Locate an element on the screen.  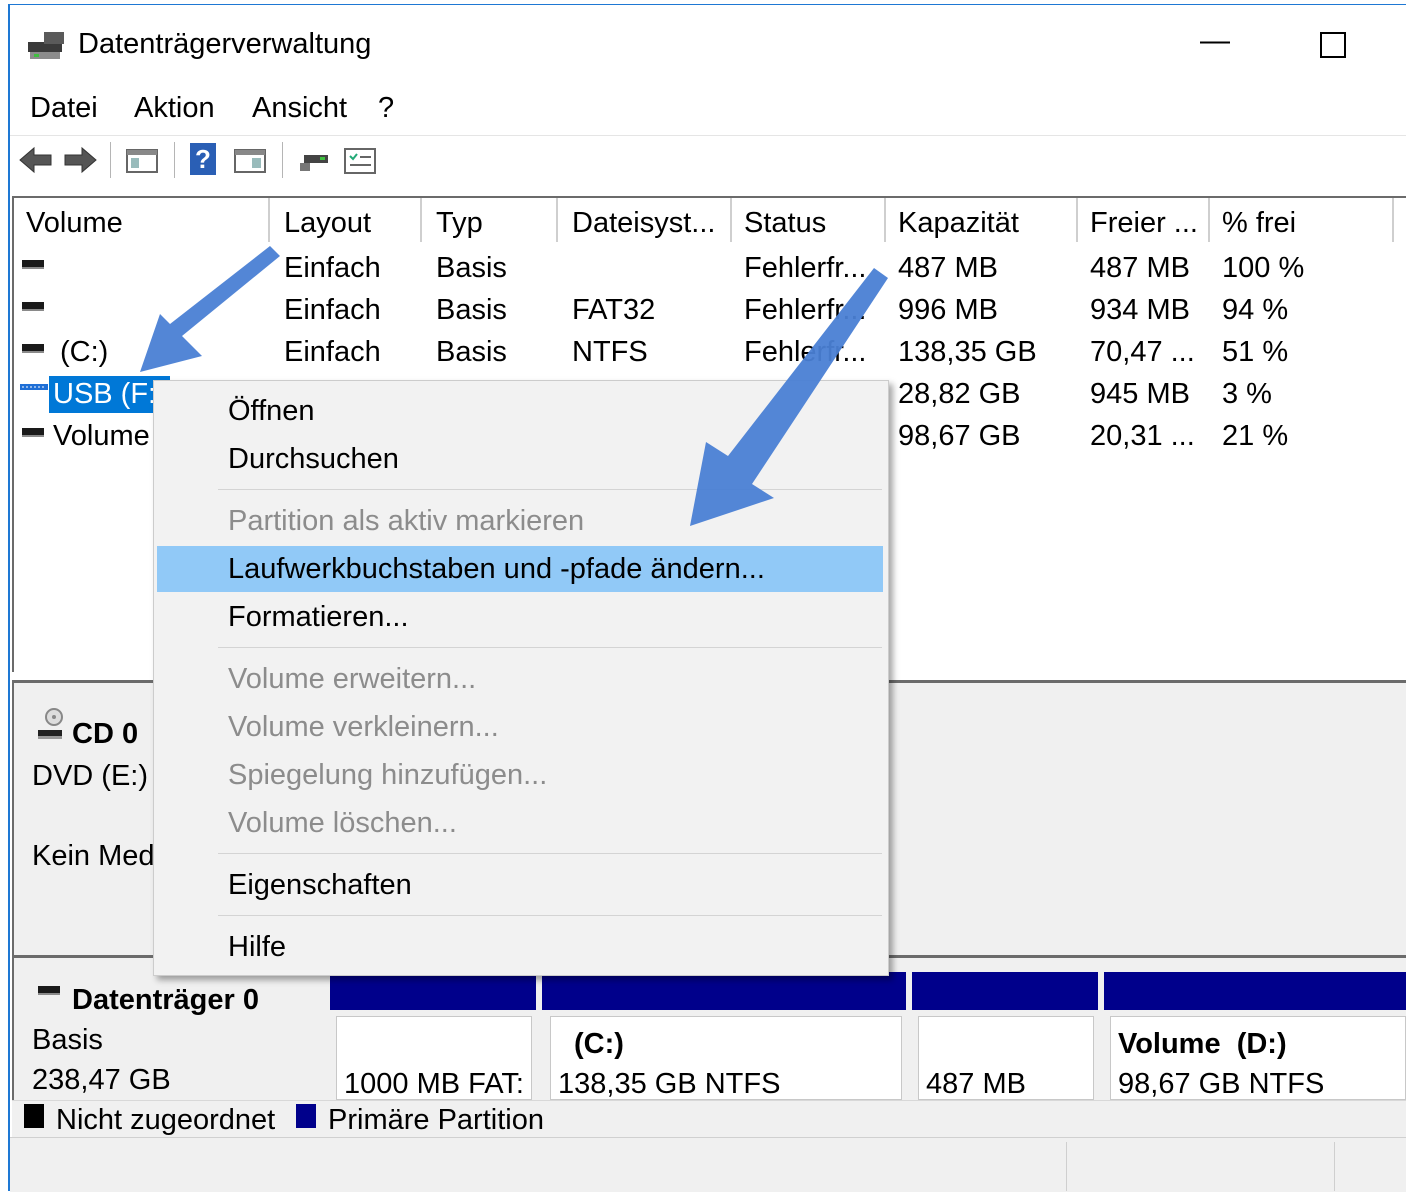
annotation-arrow-menu-item is located at coordinates (789, 397).